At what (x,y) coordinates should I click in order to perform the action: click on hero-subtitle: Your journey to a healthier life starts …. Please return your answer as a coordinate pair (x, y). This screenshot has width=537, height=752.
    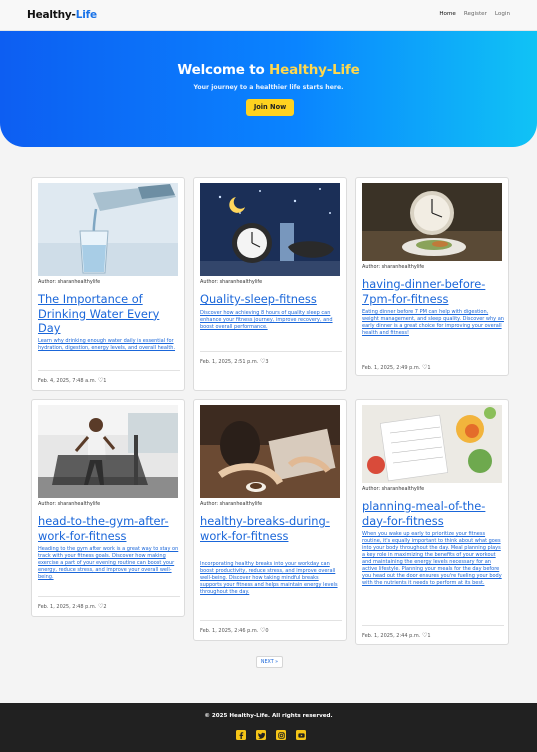
    Looking at the image, I should click on (268, 87).